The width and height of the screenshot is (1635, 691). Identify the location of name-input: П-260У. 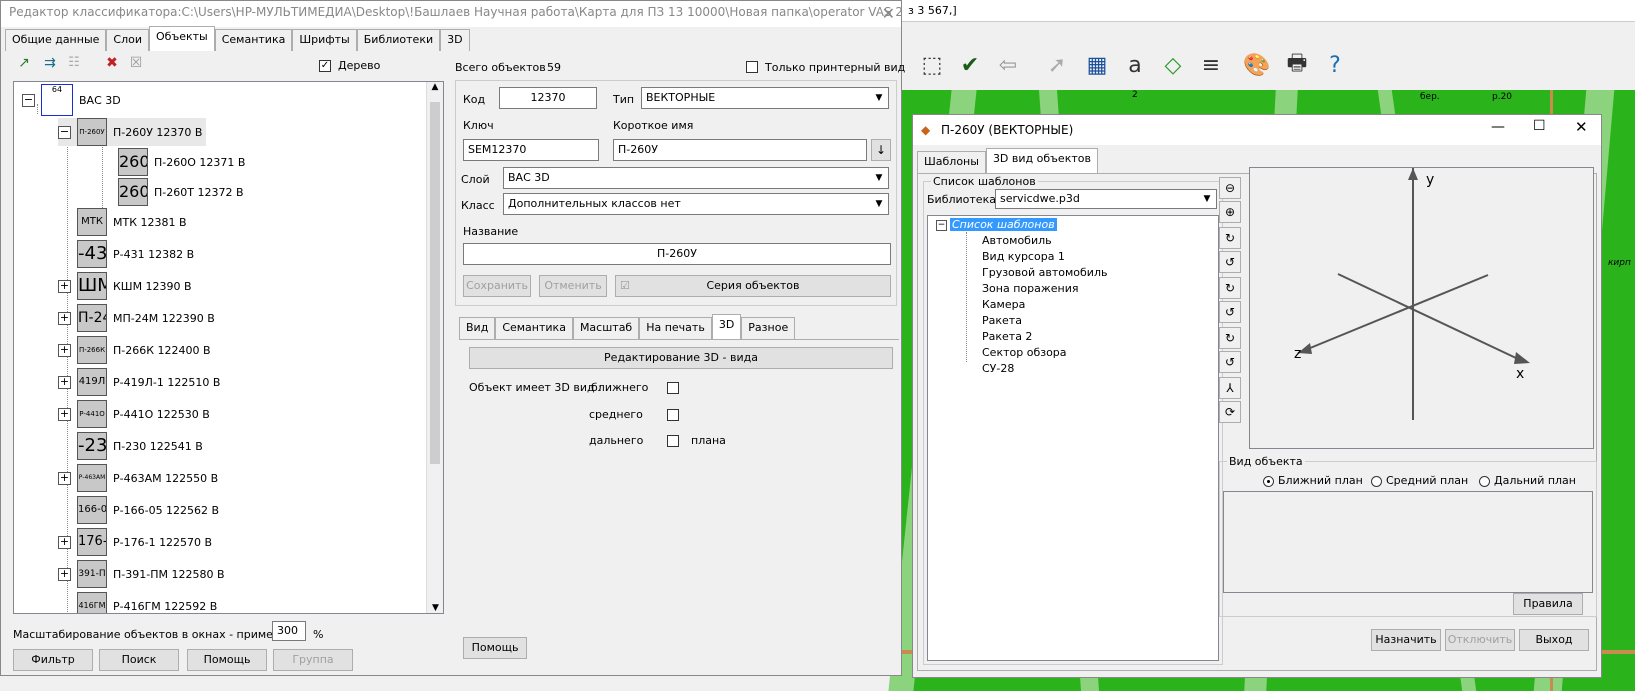
(677, 254).